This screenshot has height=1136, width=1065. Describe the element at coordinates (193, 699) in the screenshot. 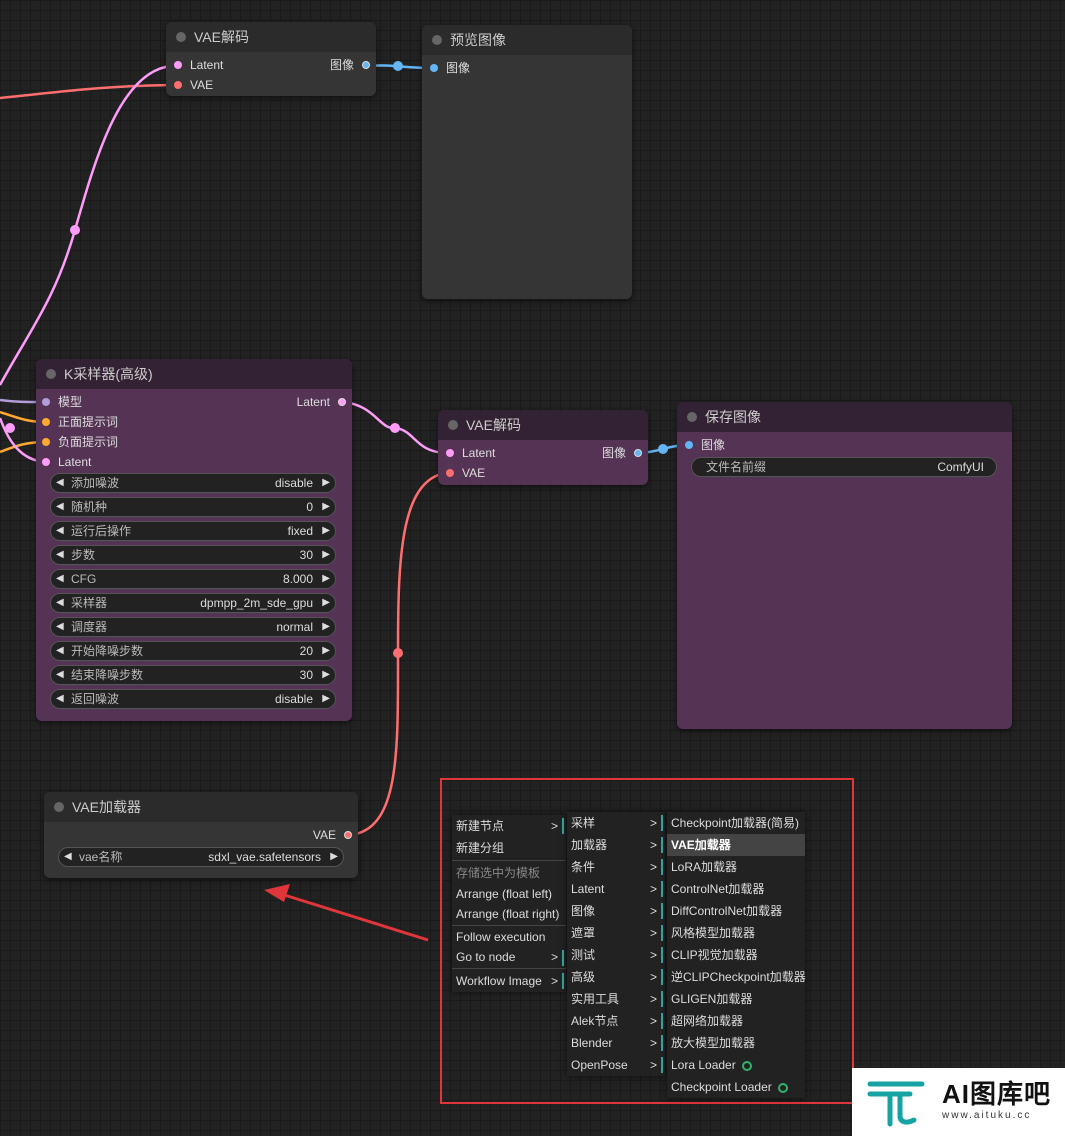

I see `ksampler-widget: ◀ 返回噪波 disable ▶` at that location.